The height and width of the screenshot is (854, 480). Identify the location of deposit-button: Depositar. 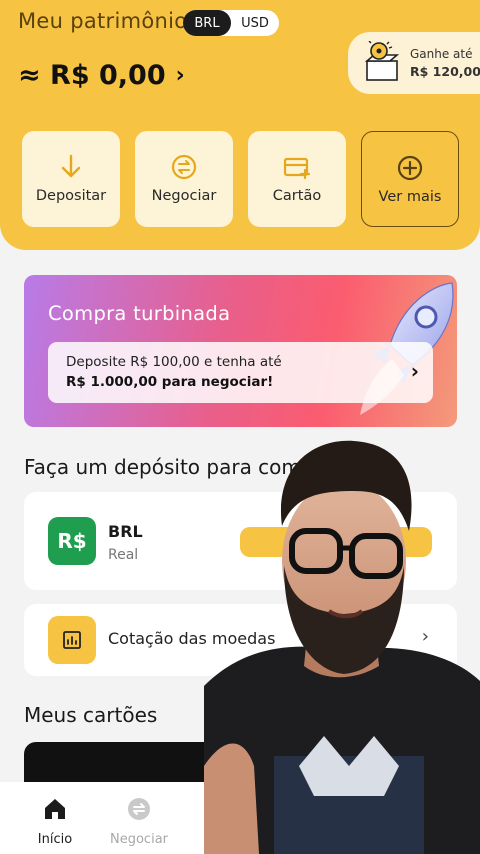
(71, 179).